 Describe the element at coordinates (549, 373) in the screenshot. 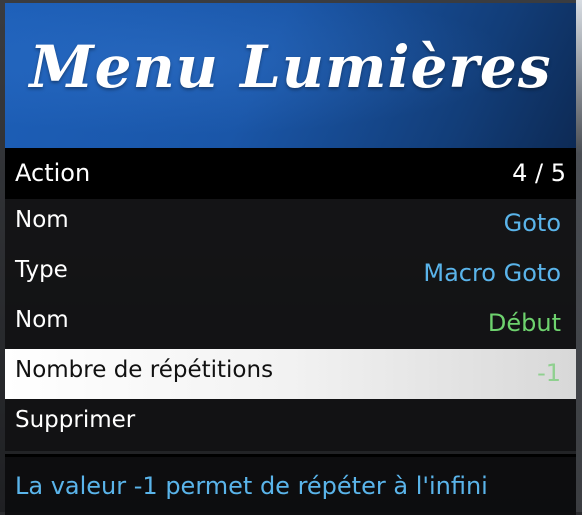

I see `menu-item-value: -1` at that location.